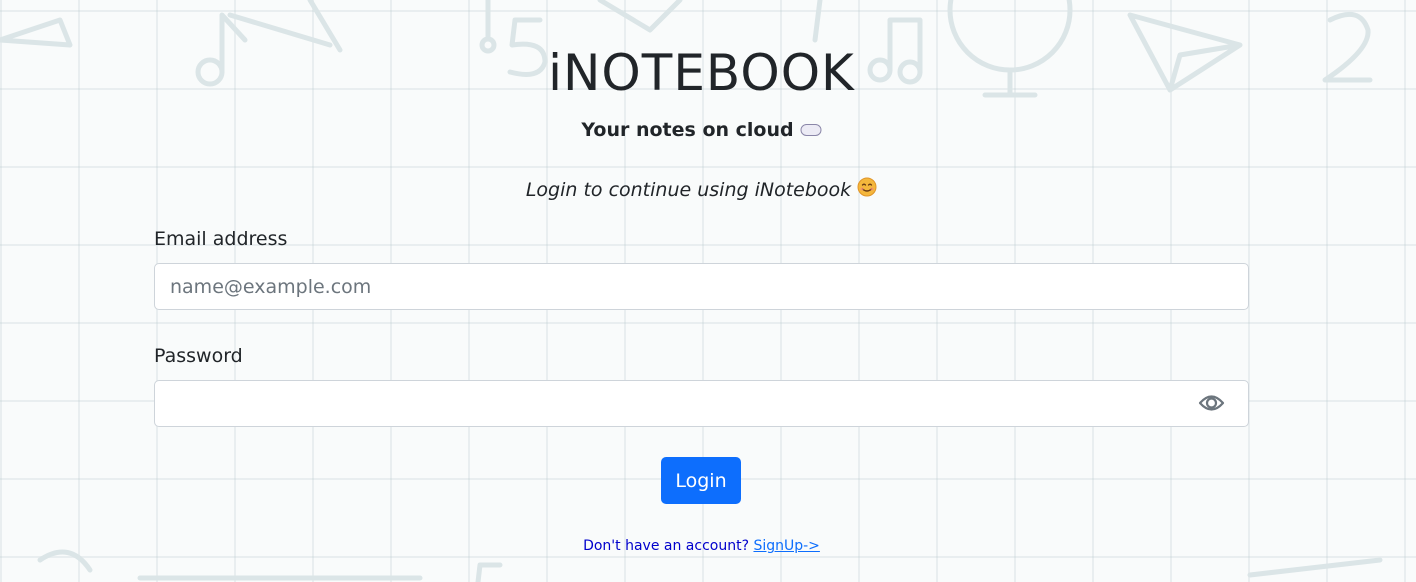  Describe the element at coordinates (867, 191) in the screenshot. I see `smiling-face-icon` at that location.